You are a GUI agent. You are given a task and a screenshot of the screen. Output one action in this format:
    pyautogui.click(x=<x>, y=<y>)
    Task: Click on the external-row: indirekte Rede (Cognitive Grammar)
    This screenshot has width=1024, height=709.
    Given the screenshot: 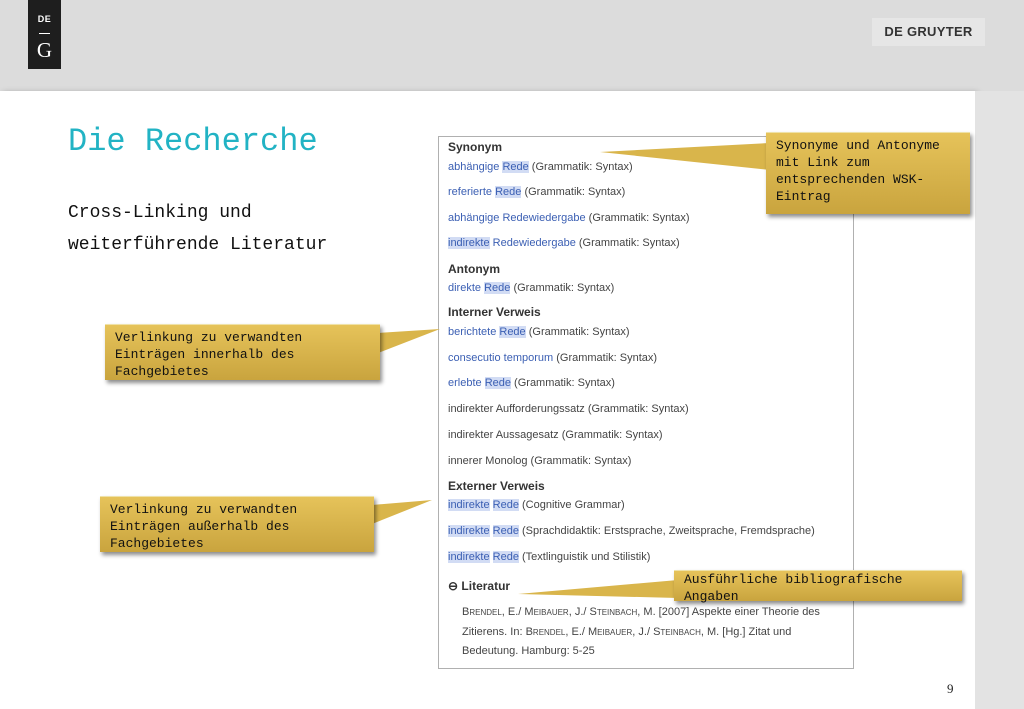 What is the action you would take?
    pyautogui.click(x=536, y=505)
    